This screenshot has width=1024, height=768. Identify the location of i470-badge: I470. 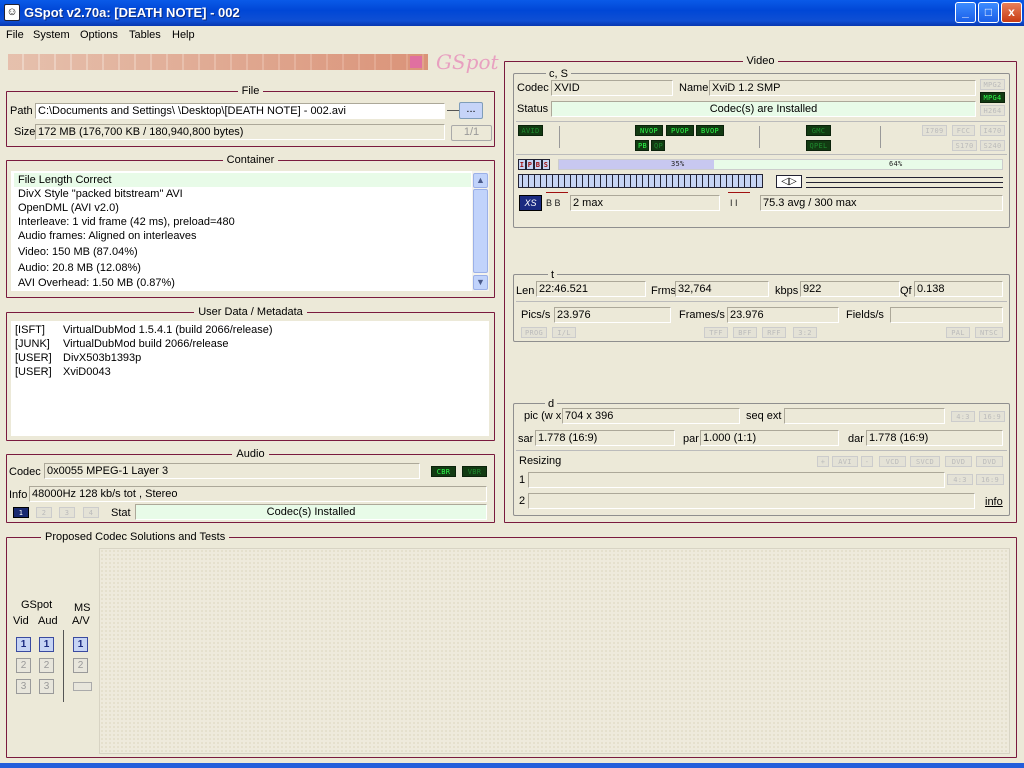
(992, 130).